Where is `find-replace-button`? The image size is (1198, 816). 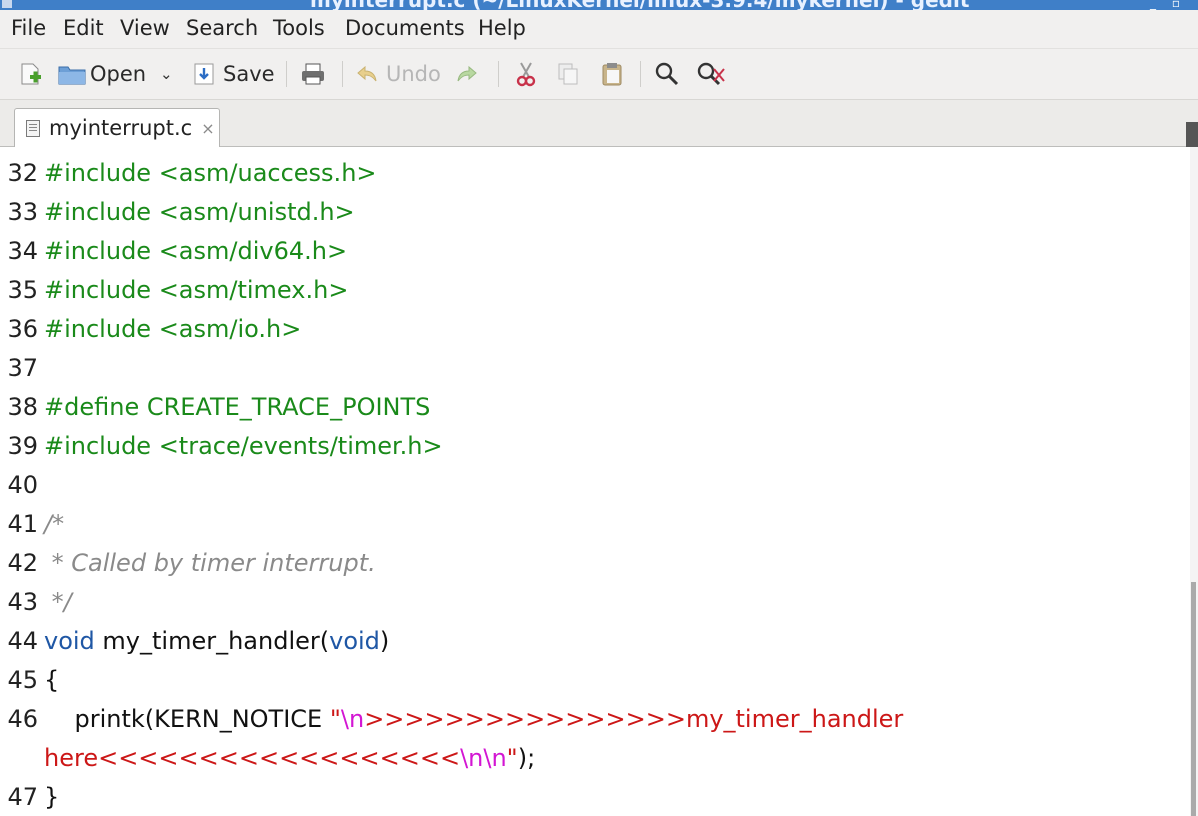
find-replace-button is located at coordinates (711, 74).